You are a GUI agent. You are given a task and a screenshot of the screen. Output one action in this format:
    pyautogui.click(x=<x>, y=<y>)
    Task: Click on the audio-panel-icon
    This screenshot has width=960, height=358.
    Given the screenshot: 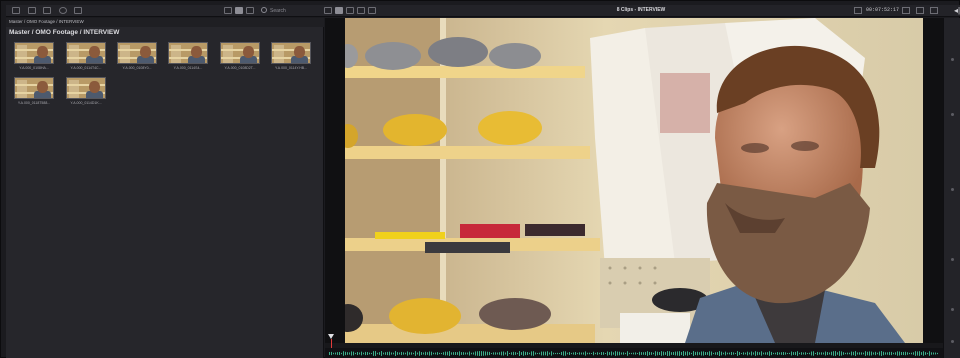 What is the action you would take?
    pyautogui.click(x=361, y=10)
    